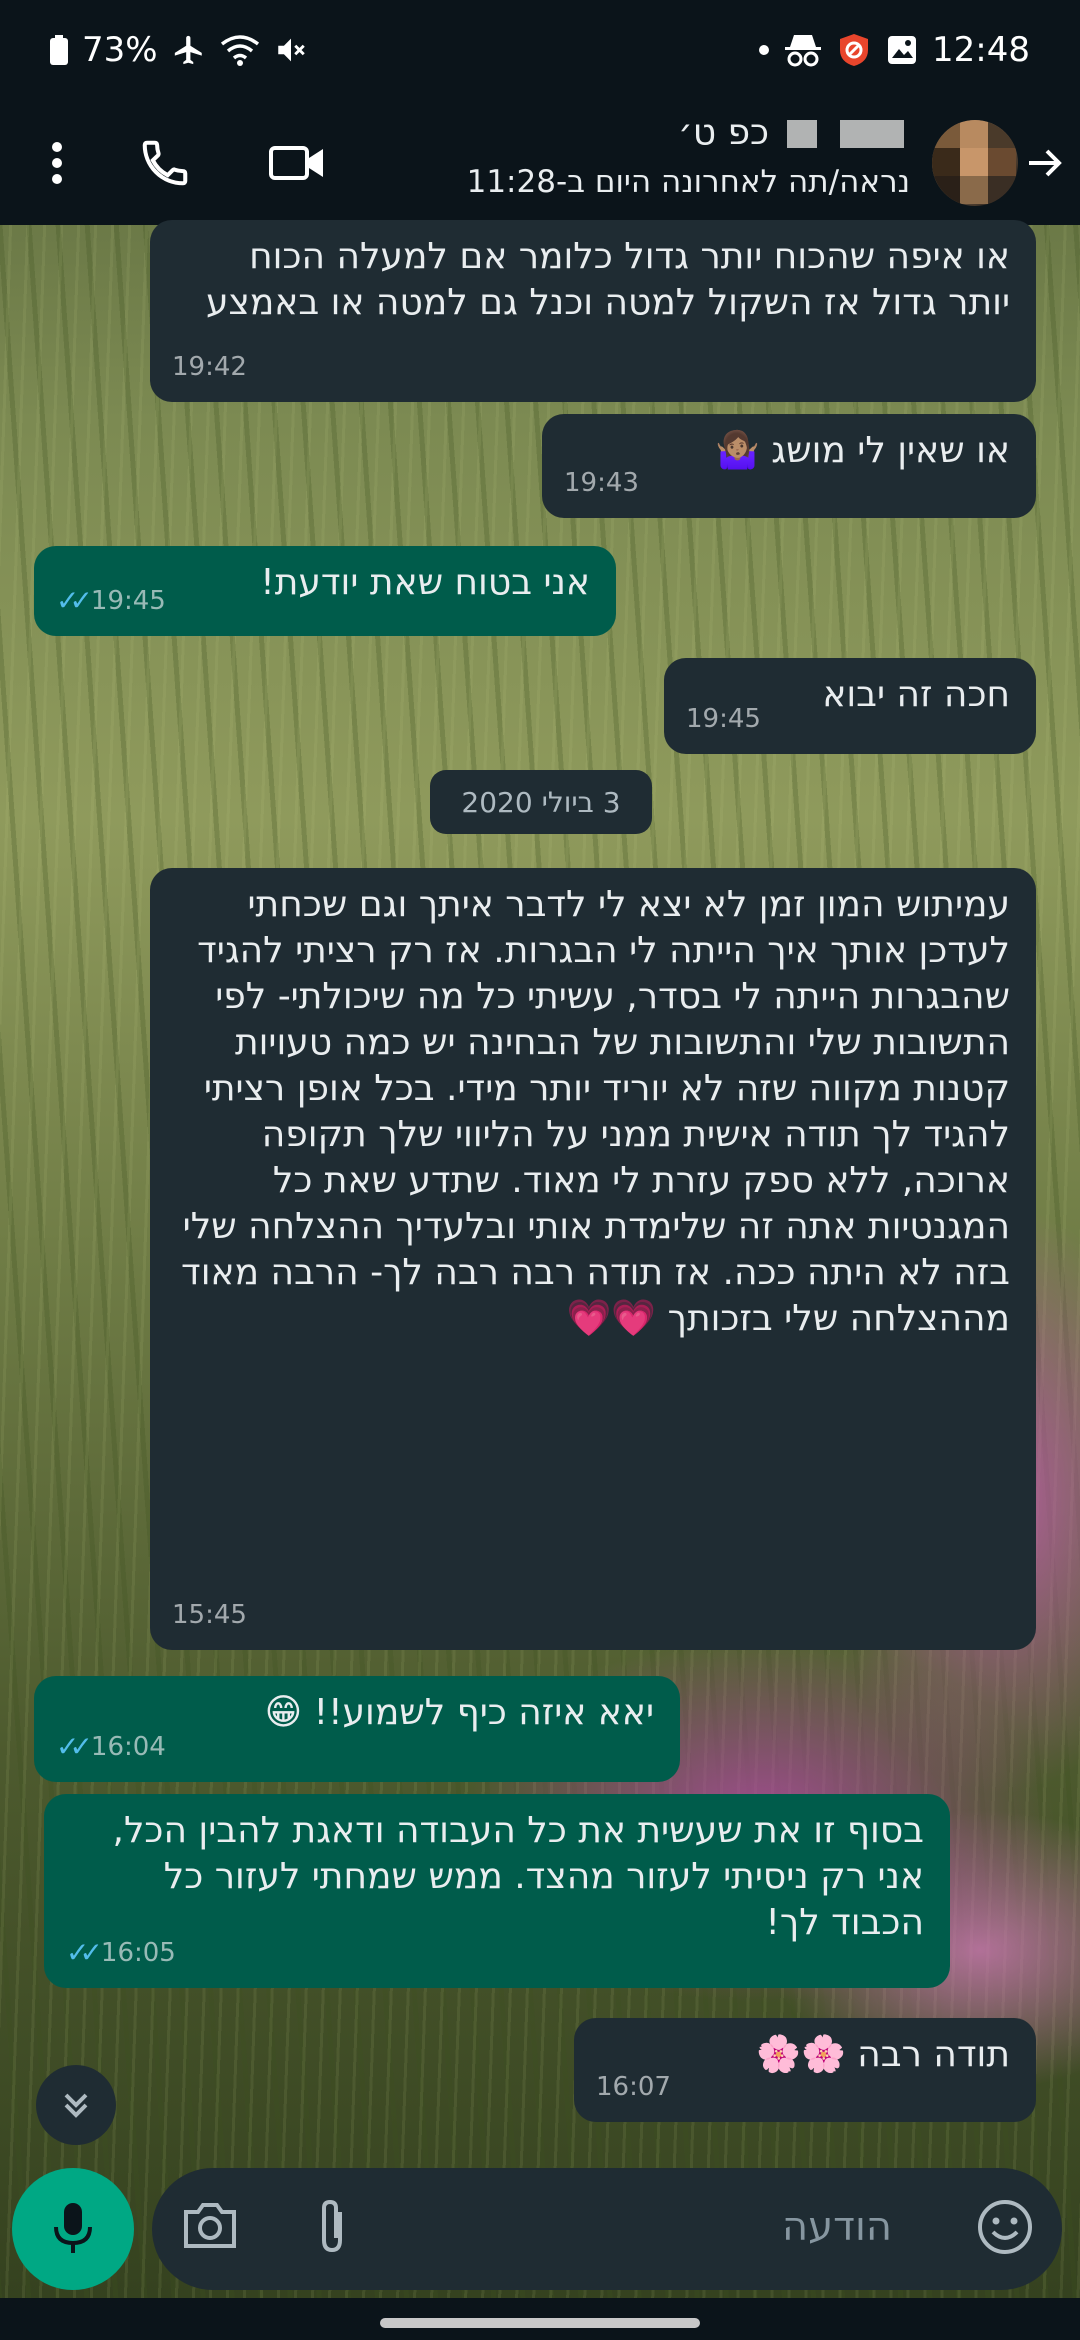  I want to click on camera-button, so click(210, 2227).